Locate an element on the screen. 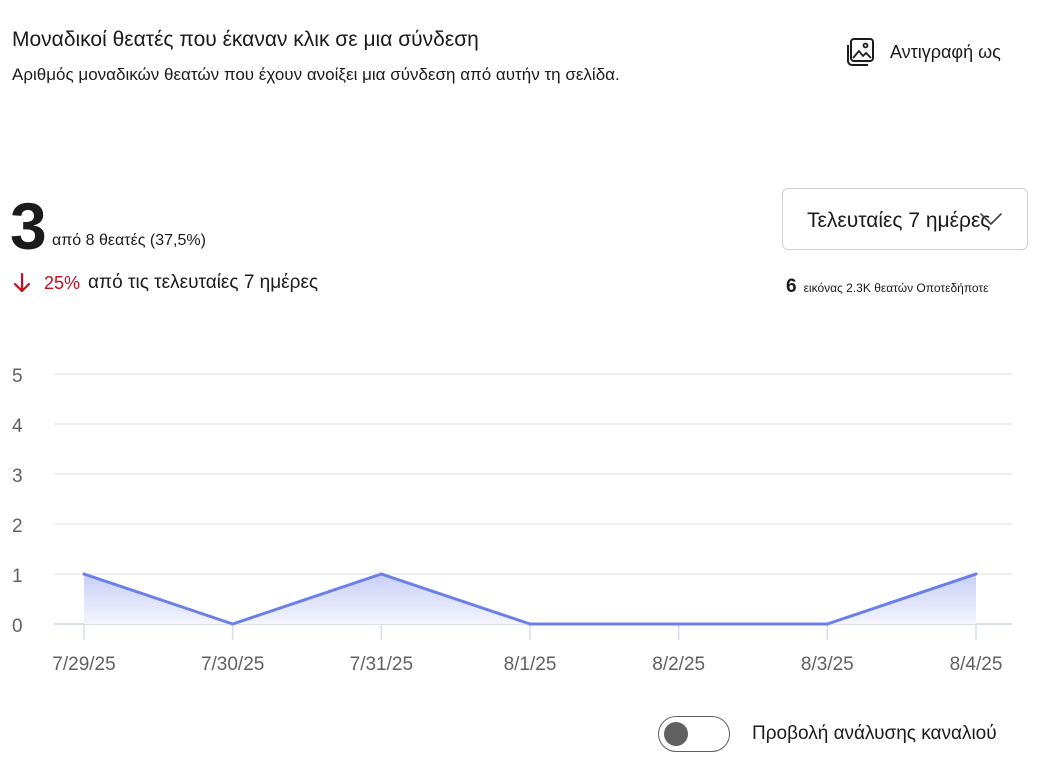 This screenshot has height=760, width=1042. summary-text: εικόνας 2.3K θεατών Οποτεδήποτε is located at coordinates (896, 288).